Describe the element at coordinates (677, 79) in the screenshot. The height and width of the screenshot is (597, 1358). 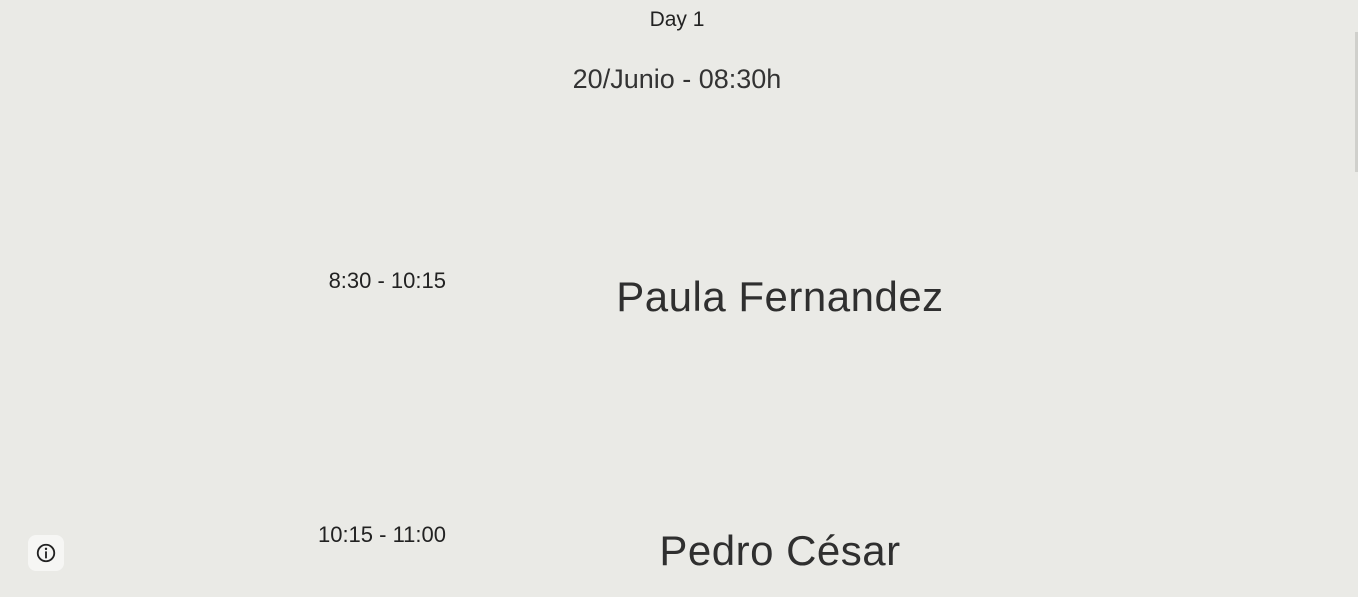
I see `date-heading: 20/Junio - 08:30h` at that location.